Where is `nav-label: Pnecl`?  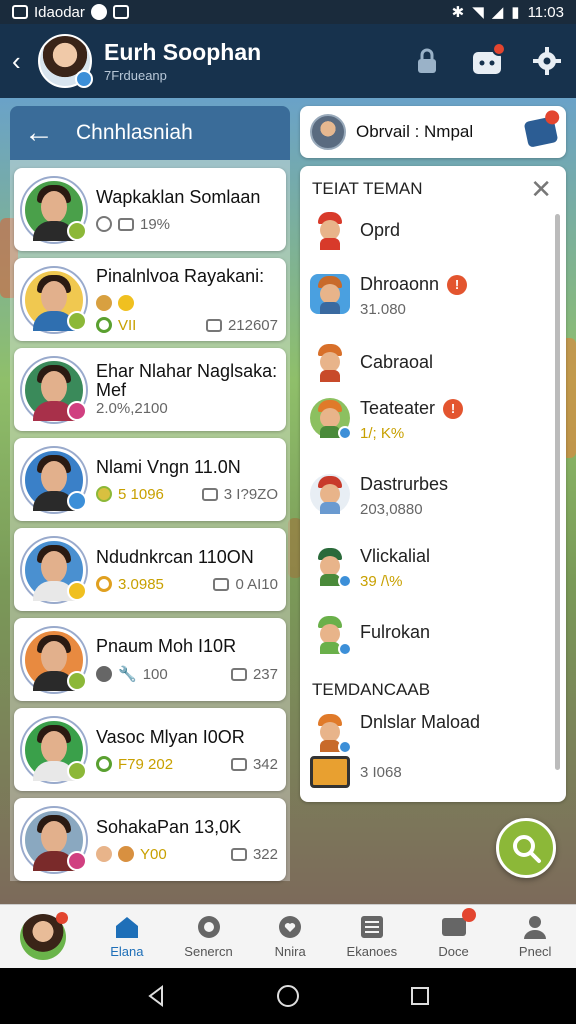 nav-label: Pnecl is located at coordinates (535, 951).